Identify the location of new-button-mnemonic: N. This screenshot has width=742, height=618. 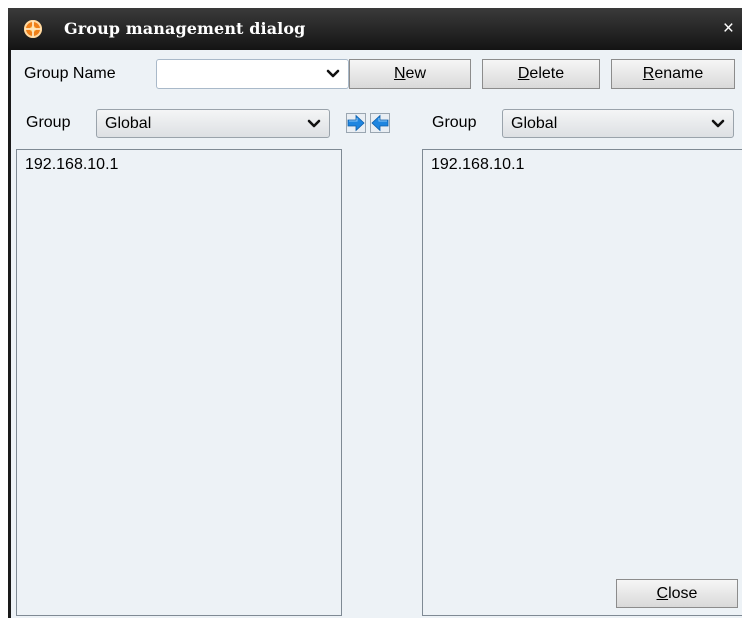
(399, 73).